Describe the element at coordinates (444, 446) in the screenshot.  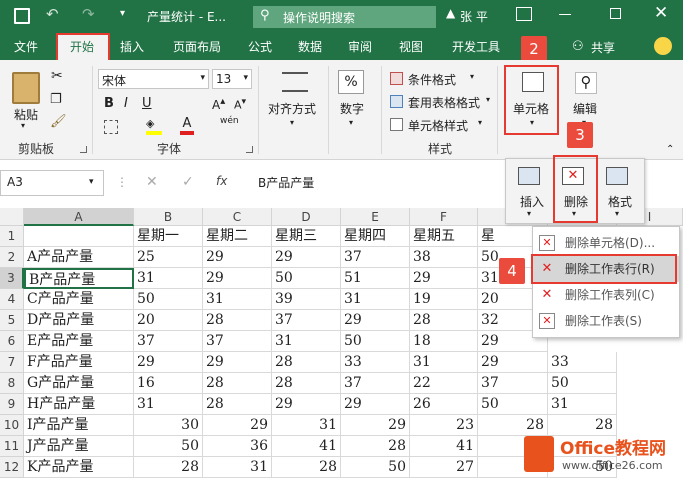
I see `table-cell: 41` at that location.